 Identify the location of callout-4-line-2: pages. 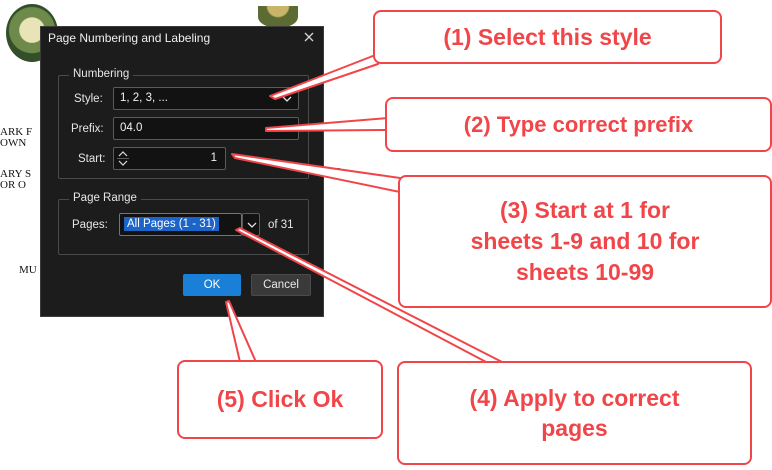
(574, 428).